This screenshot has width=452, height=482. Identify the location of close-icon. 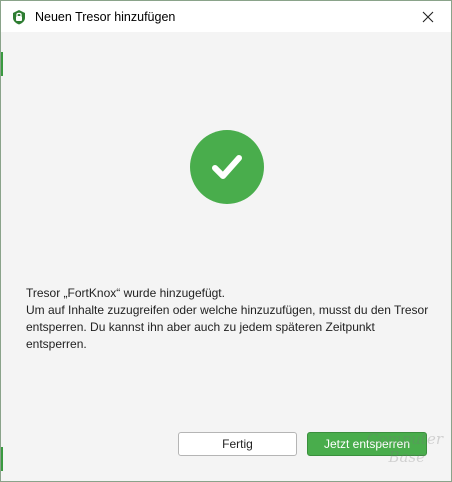
(428, 16).